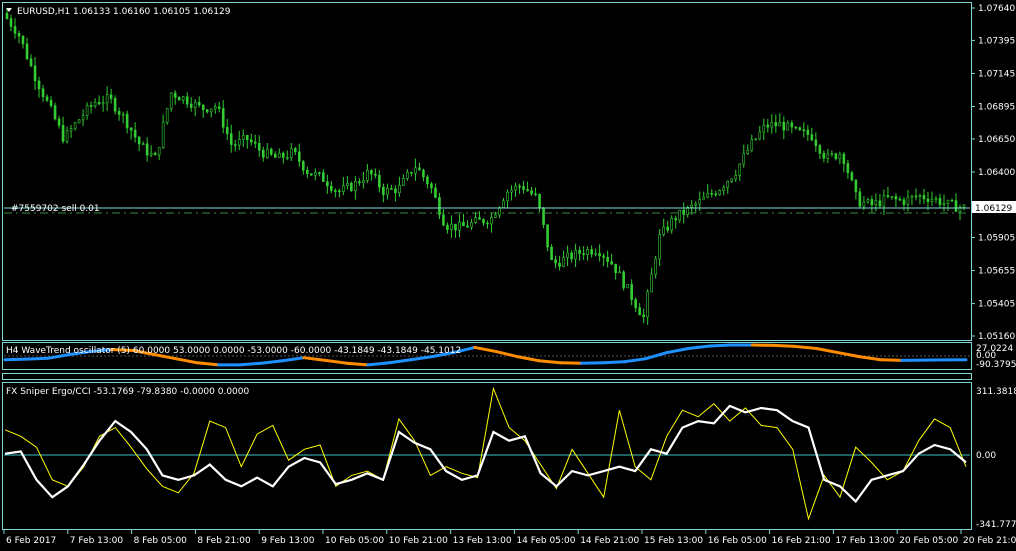 The height and width of the screenshot is (551, 1016). I want to click on price-tick-label: 1.05655, so click(996, 272).